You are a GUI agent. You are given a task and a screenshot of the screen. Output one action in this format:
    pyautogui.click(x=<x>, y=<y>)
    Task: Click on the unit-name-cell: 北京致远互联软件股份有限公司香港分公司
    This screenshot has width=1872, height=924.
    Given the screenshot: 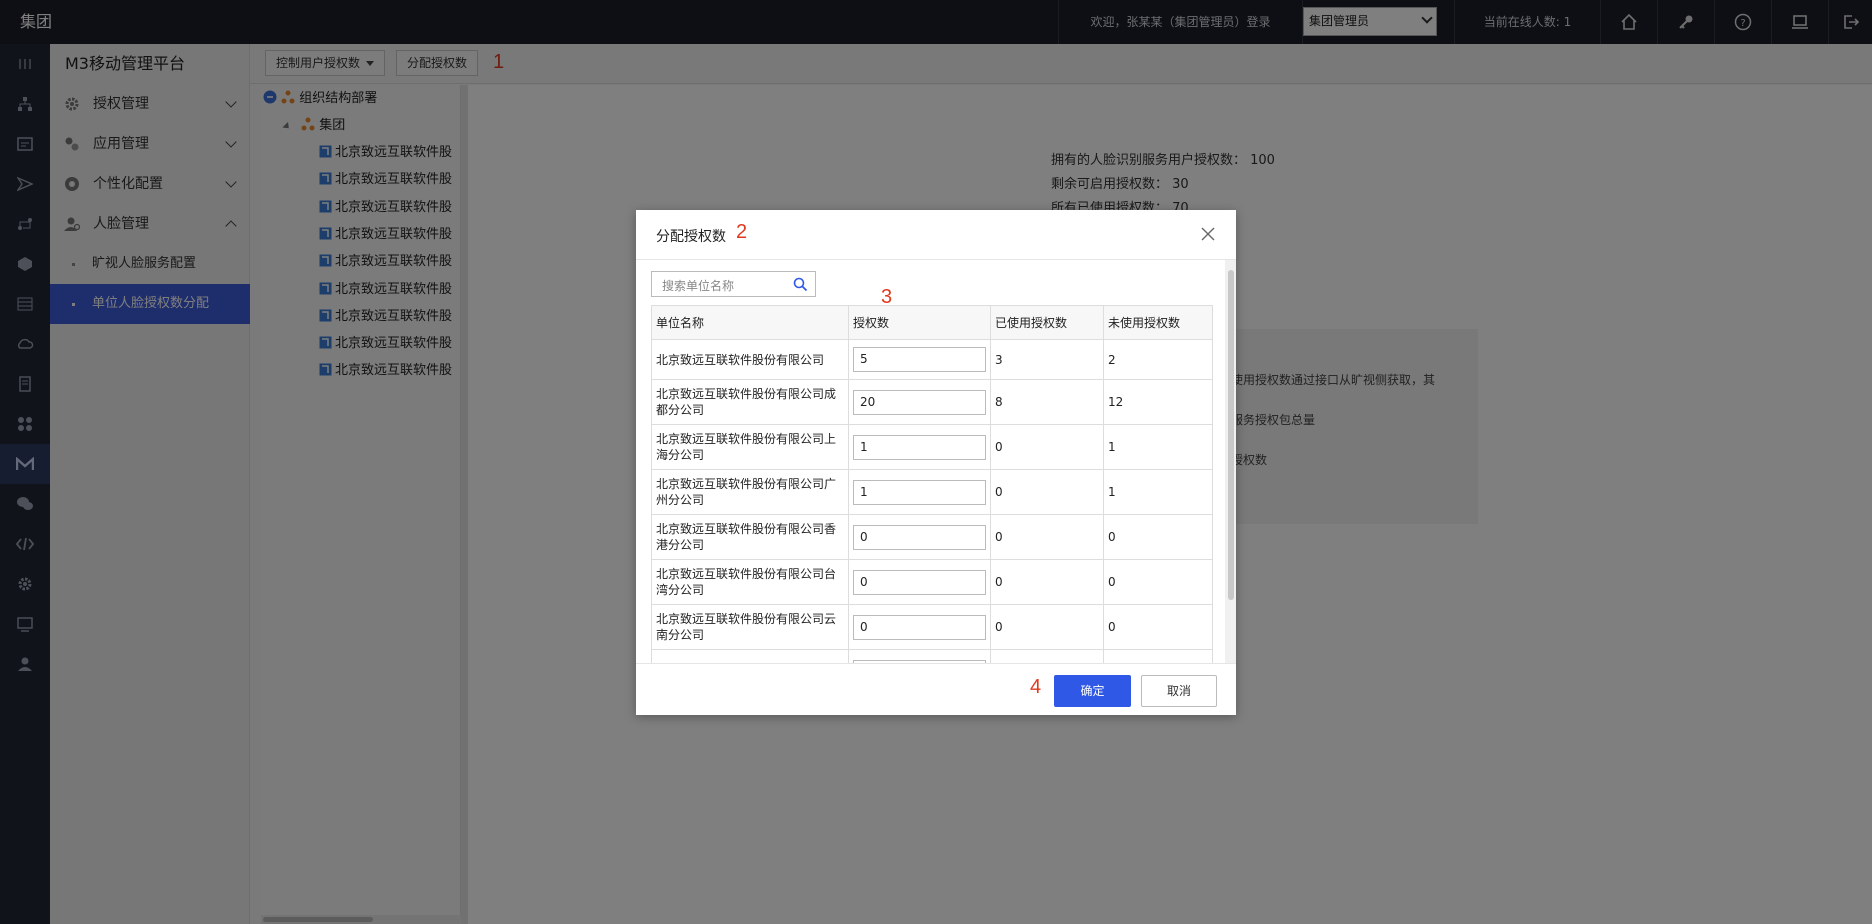 What is the action you would take?
    pyautogui.click(x=750, y=537)
    